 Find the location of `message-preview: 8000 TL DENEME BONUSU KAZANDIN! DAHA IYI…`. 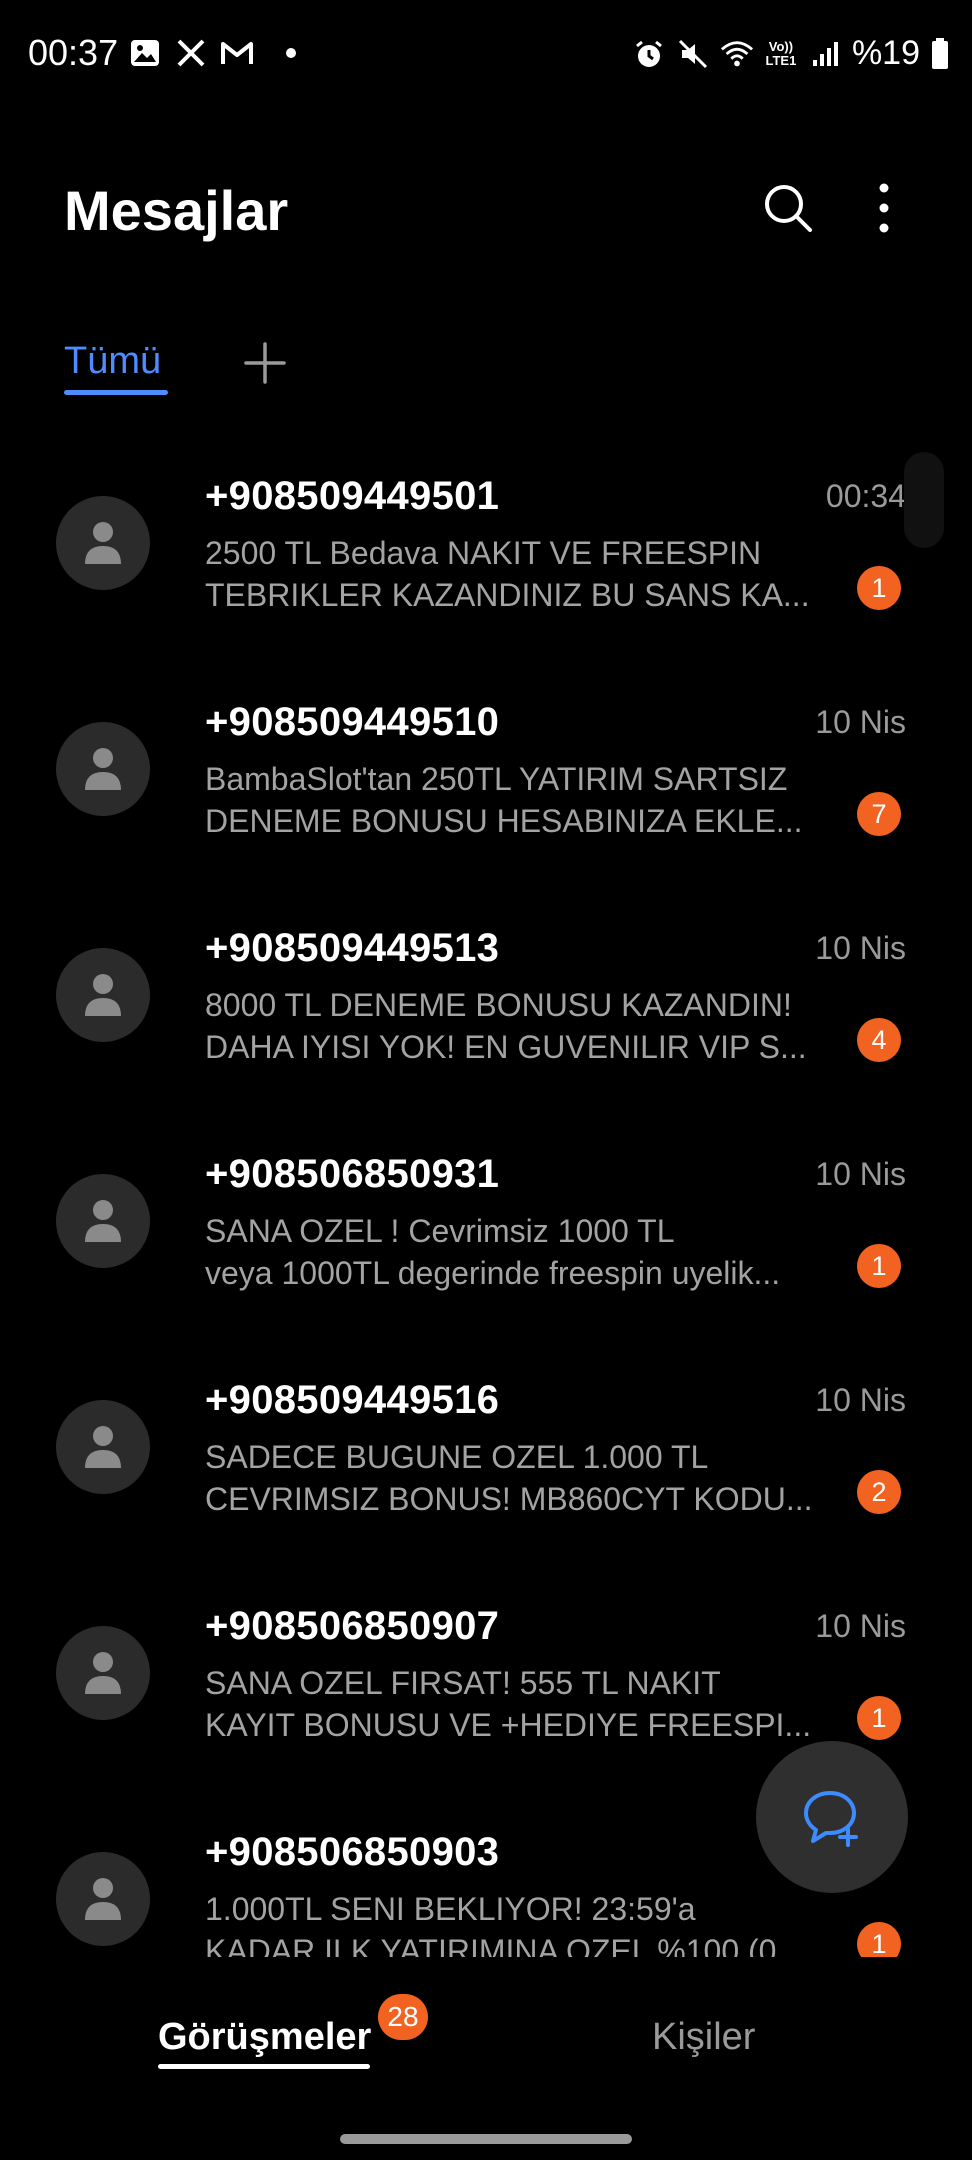

message-preview: 8000 TL DENEME BONUSU KAZANDIN! DAHA IYI… is located at coordinates (516, 1026).